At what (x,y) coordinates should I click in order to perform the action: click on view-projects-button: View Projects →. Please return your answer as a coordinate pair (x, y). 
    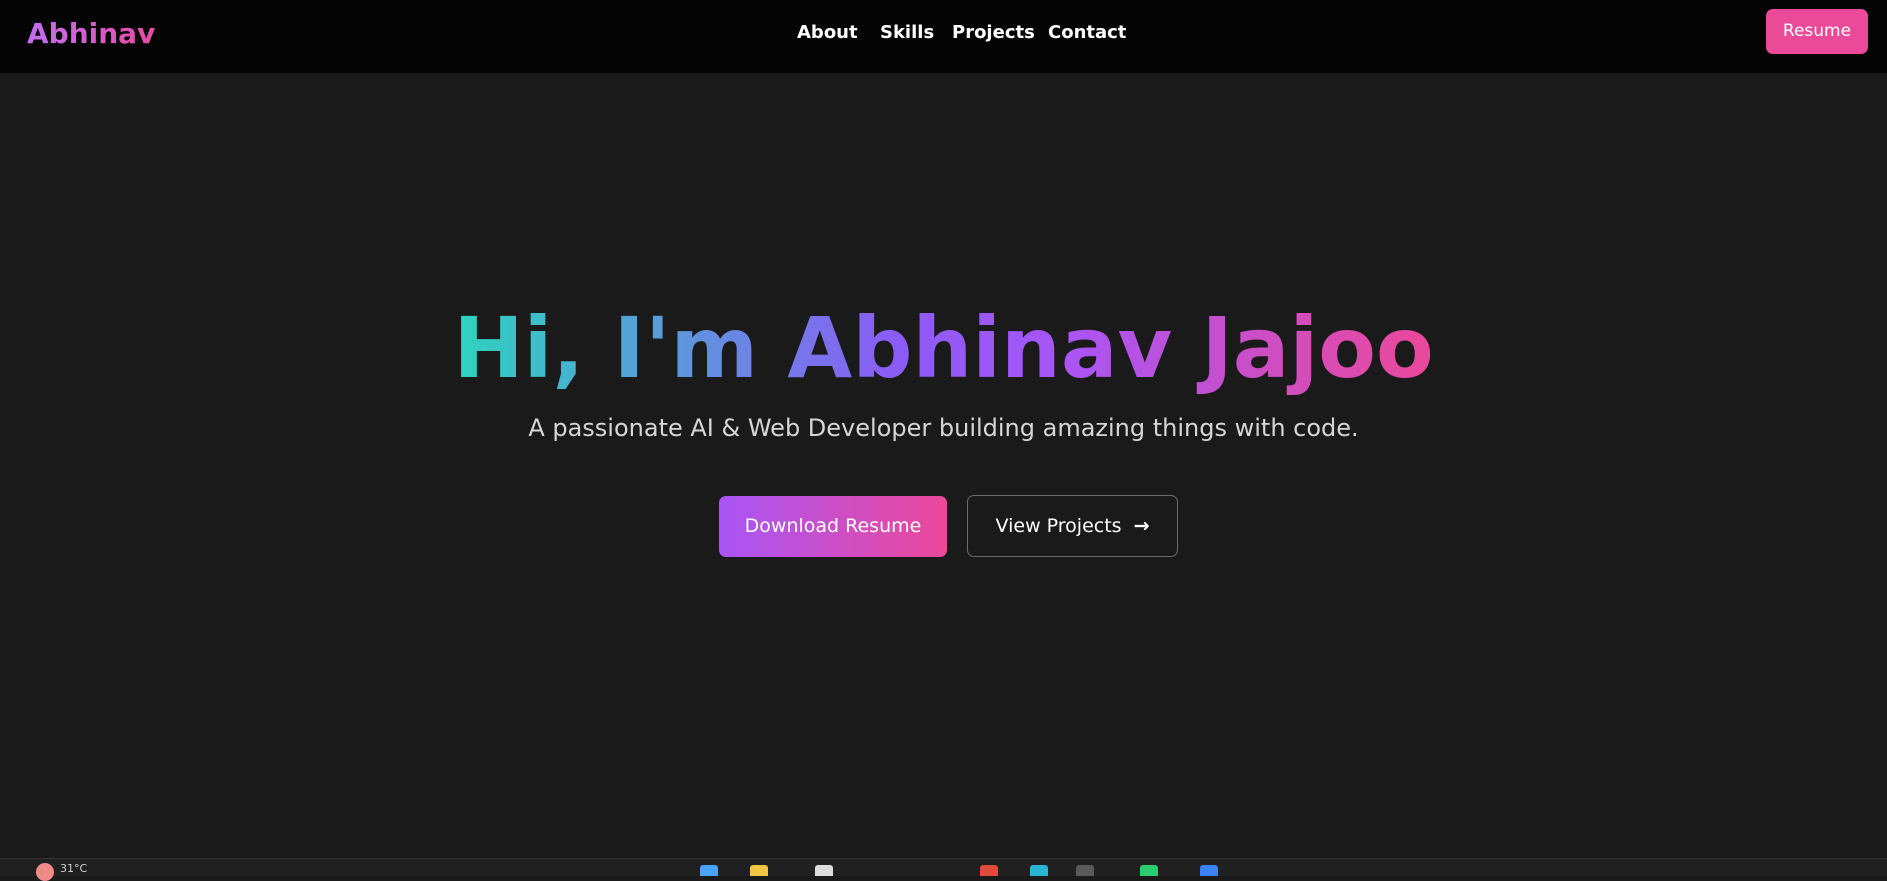
    Looking at the image, I should click on (1072, 526).